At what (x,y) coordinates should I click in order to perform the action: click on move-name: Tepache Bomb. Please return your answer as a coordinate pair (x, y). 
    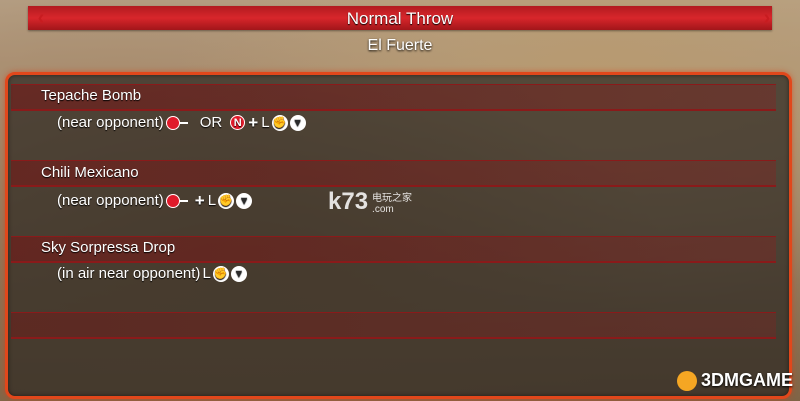
    Looking at the image, I should click on (91, 95).